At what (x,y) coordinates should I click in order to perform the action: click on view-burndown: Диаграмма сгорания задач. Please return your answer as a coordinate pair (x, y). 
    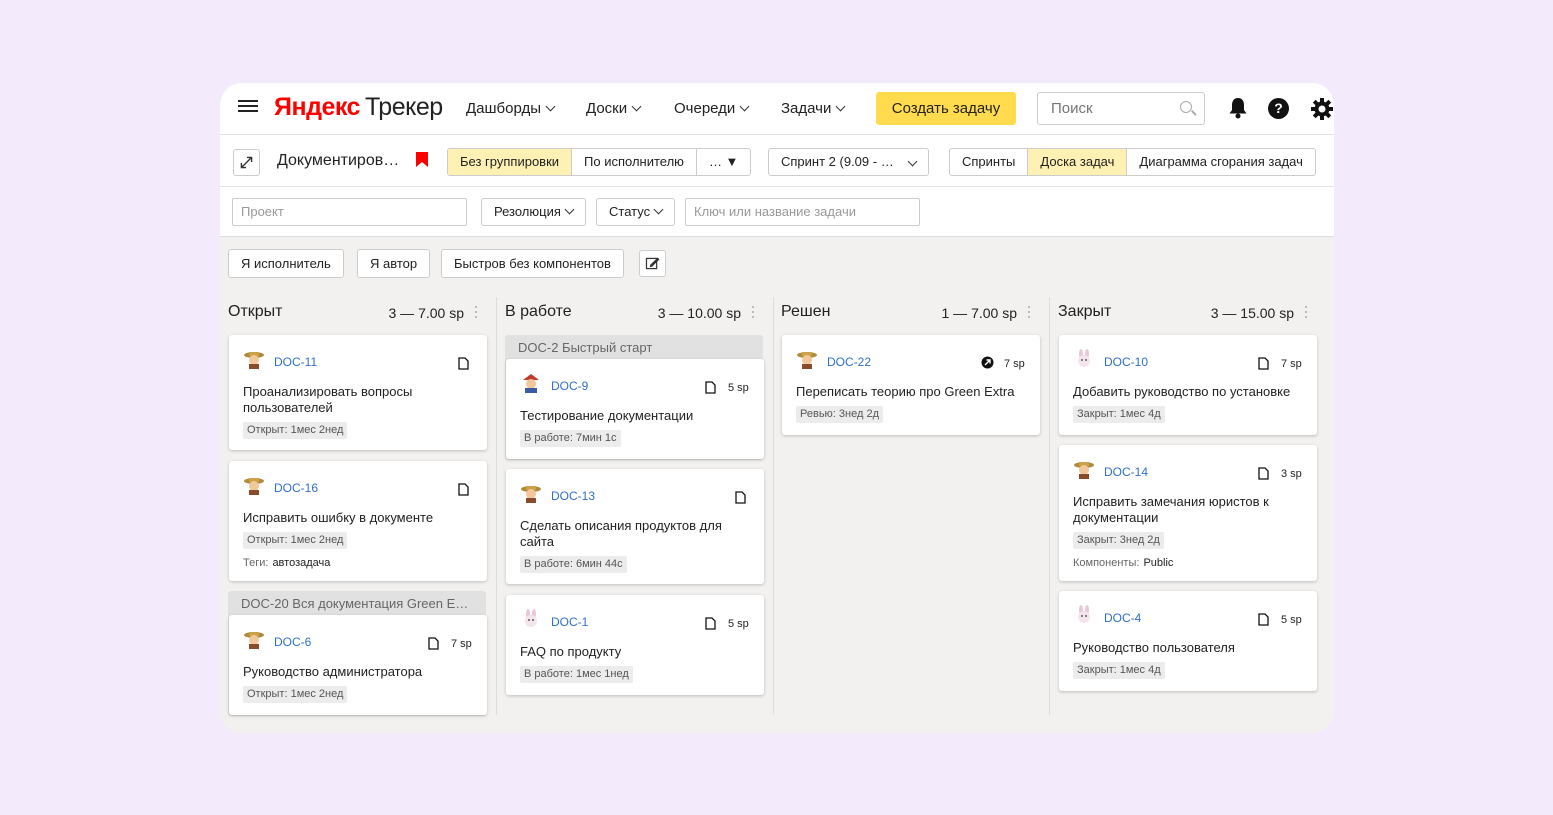
    Looking at the image, I should click on (1220, 162).